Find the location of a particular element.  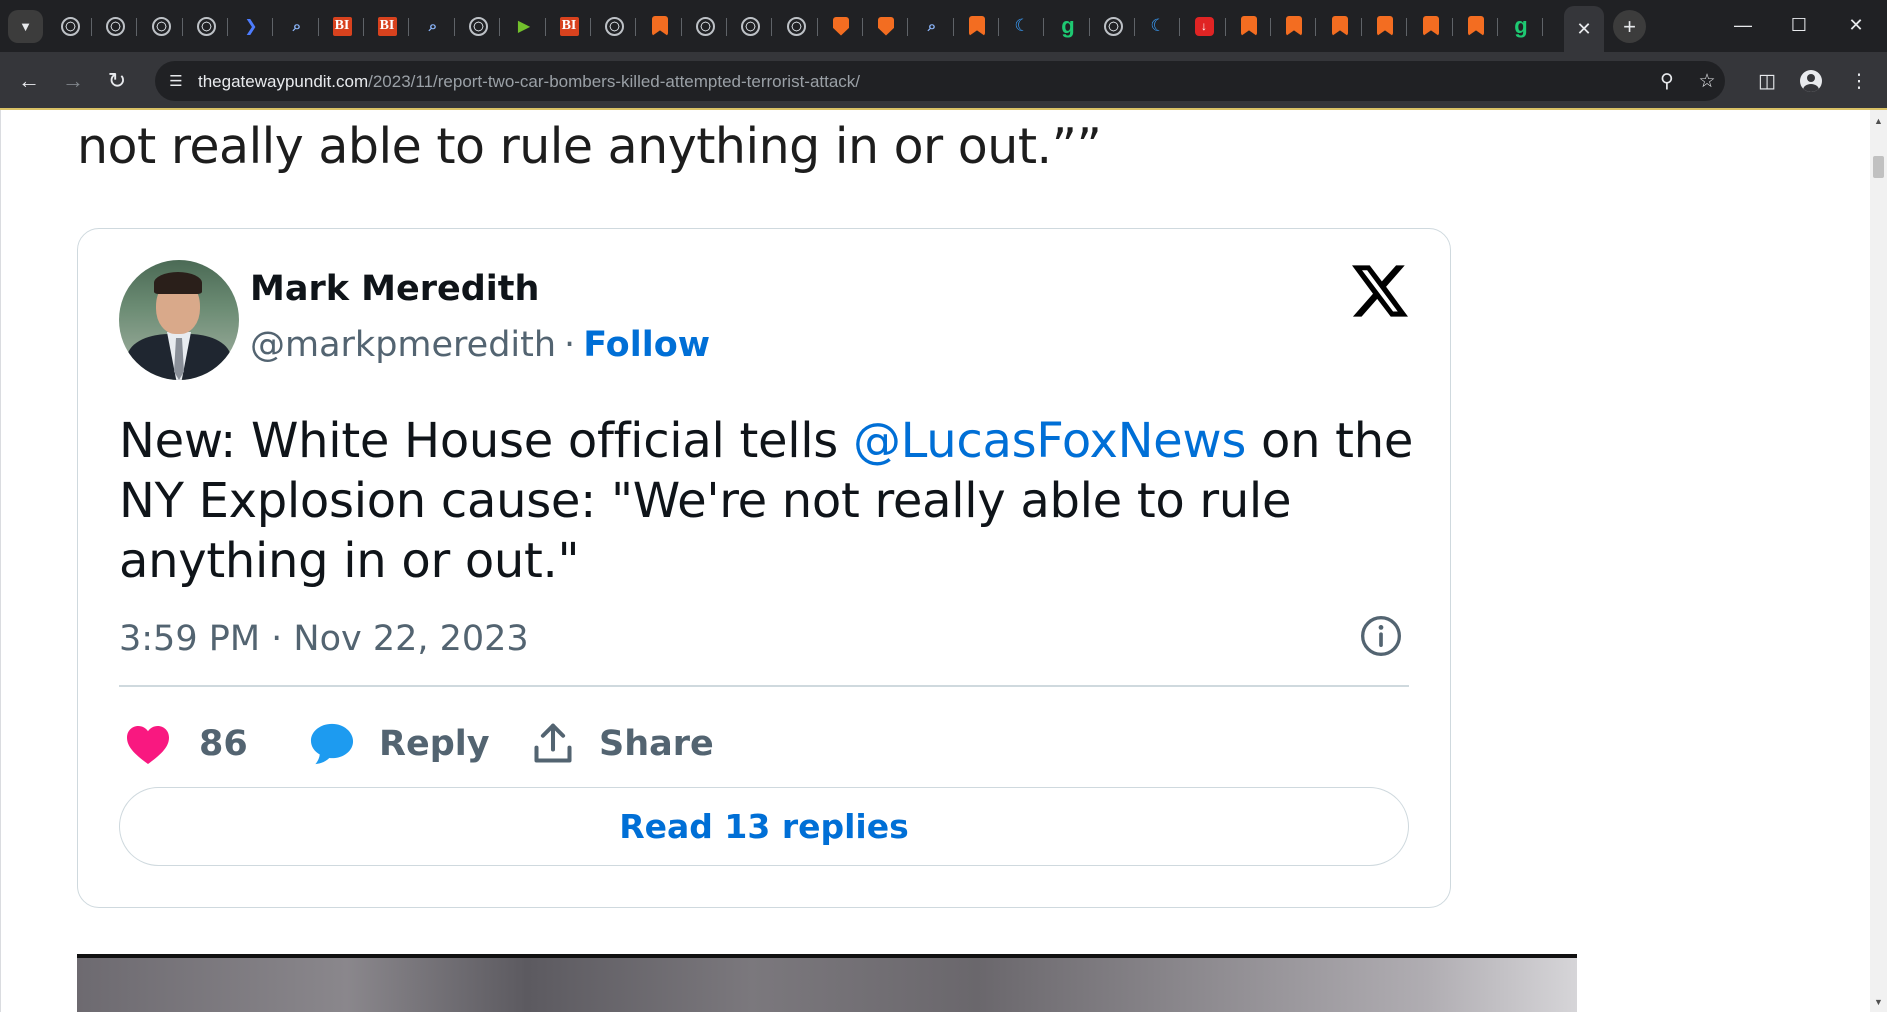

active-tab: ✕ is located at coordinates (1584, 29).